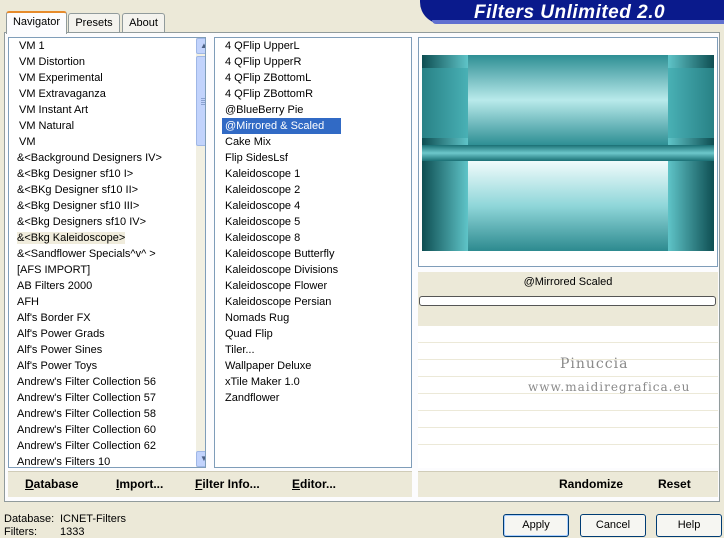  I want to click on watermark-name: Pinuccia, so click(594, 364).